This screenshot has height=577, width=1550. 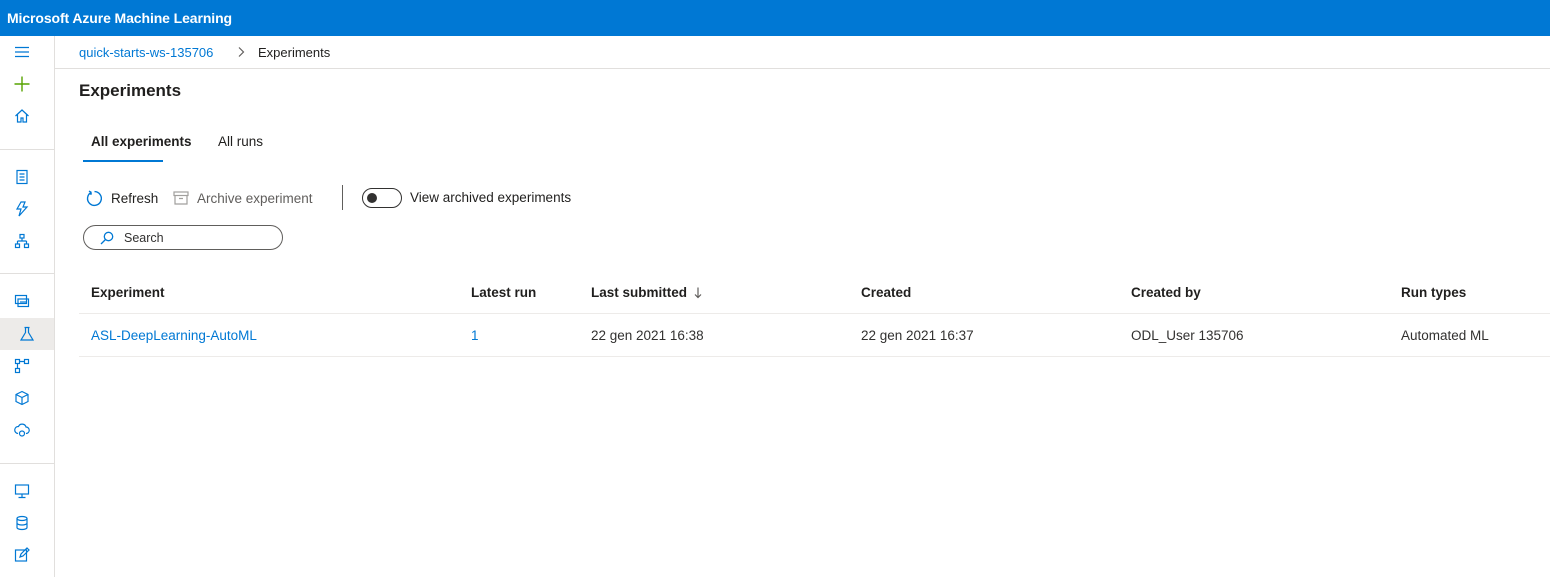 I want to click on toggle-knob, so click(x=372, y=198).